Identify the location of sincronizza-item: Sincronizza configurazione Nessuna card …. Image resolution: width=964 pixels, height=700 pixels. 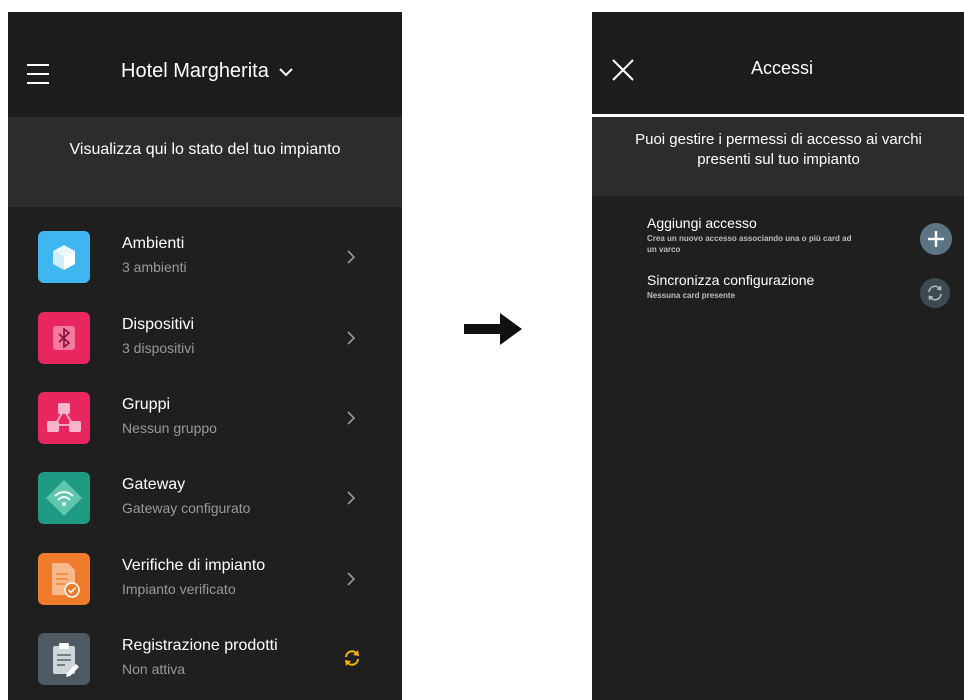
(802, 286).